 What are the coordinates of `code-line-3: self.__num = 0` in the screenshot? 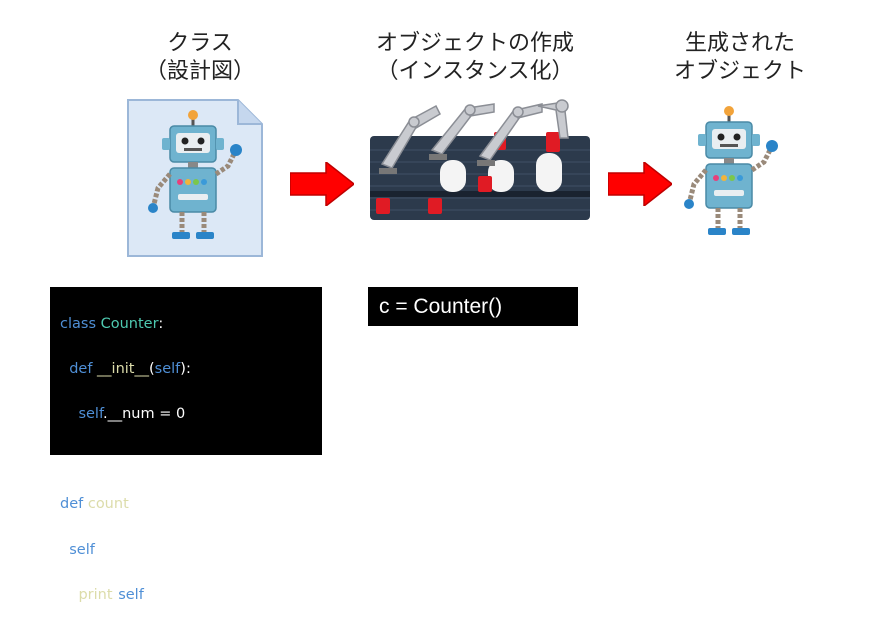 It's located at (191, 414).